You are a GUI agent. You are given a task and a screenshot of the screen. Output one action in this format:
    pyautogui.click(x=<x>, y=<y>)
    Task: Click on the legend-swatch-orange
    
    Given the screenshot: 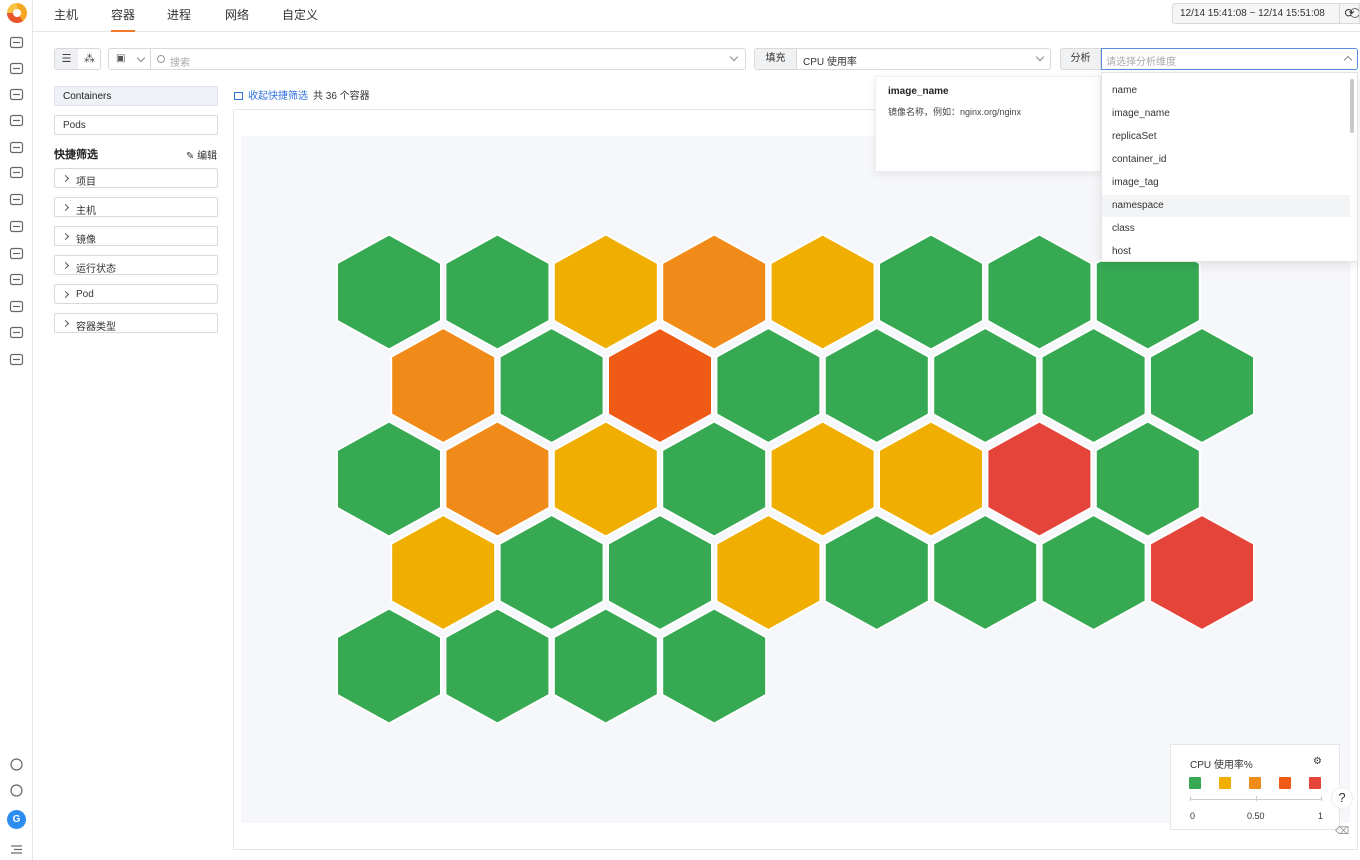 What is the action you would take?
    pyautogui.click(x=1255, y=783)
    